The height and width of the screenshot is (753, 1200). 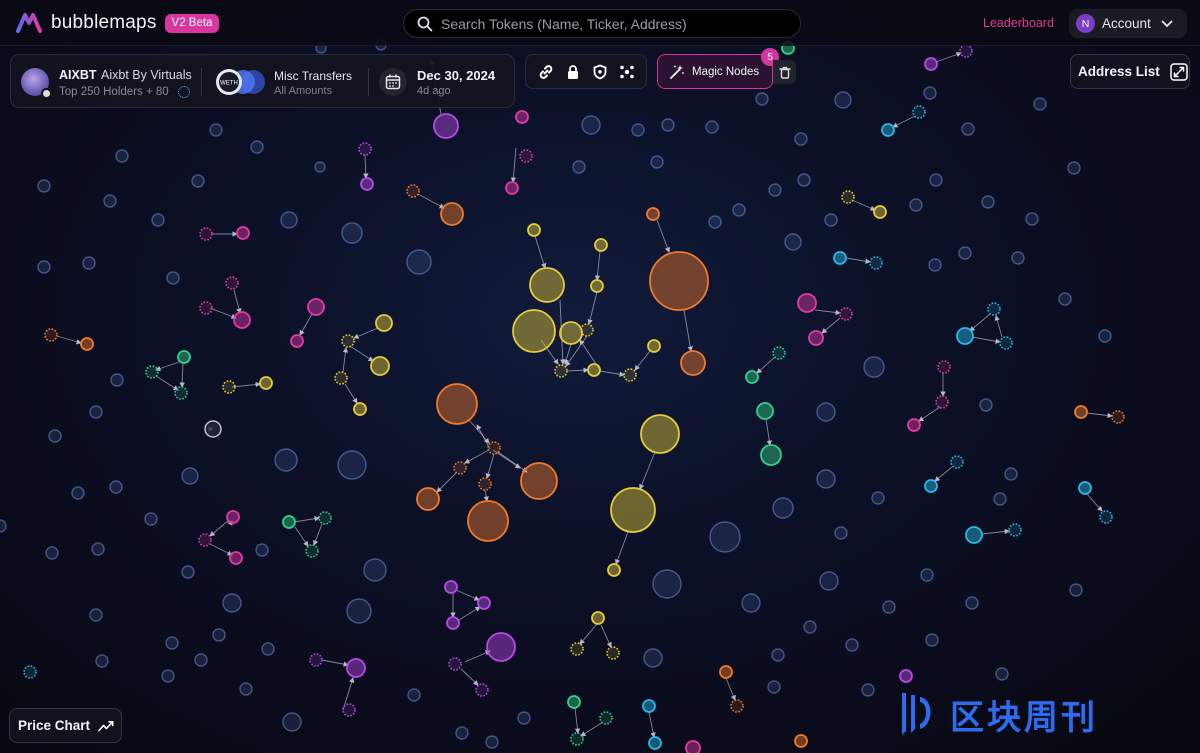 I want to click on leaderboard-link: Leaderboard, so click(x=1018, y=23).